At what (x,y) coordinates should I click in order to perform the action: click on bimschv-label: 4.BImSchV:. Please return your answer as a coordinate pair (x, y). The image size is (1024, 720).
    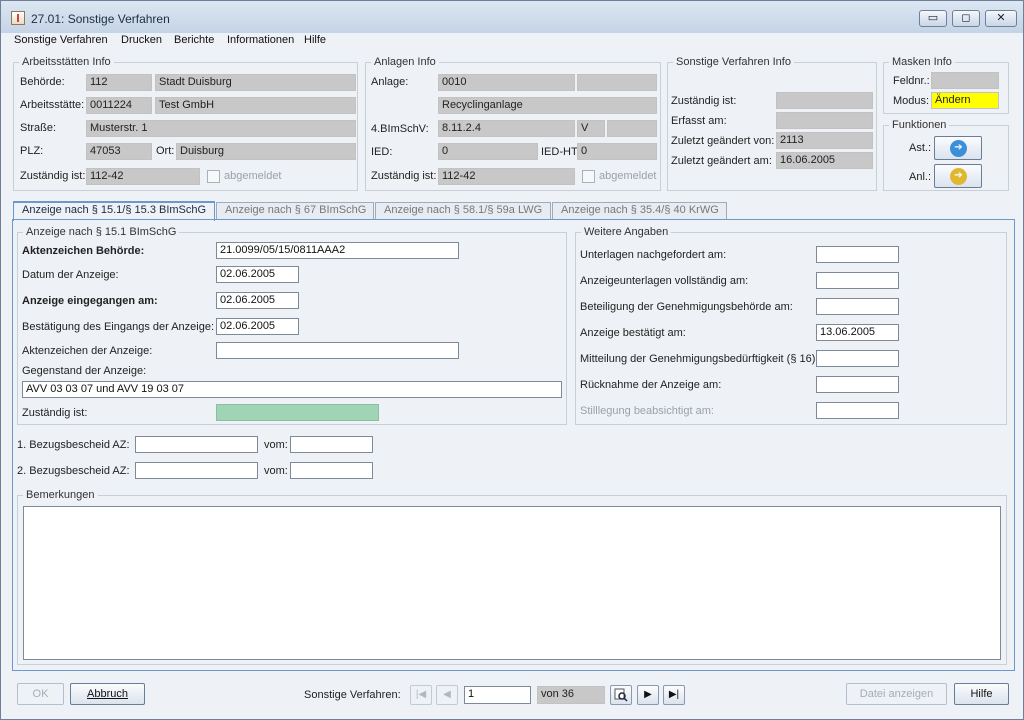
    Looking at the image, I should click on (400, 129).